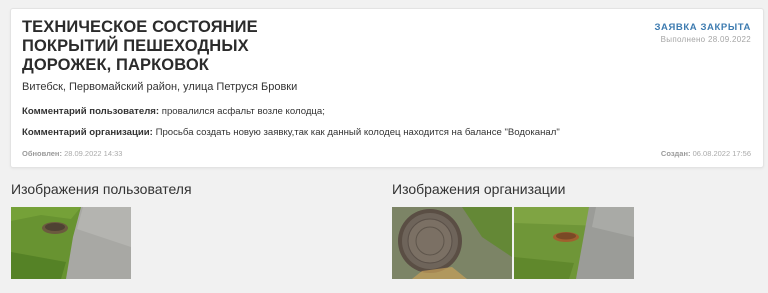 This screenshot has height=293, width=768. Describe the element at coordinates (91, 111) in the screenshot. I see `user-comment-label: Комментарий пользователя:` at that location.